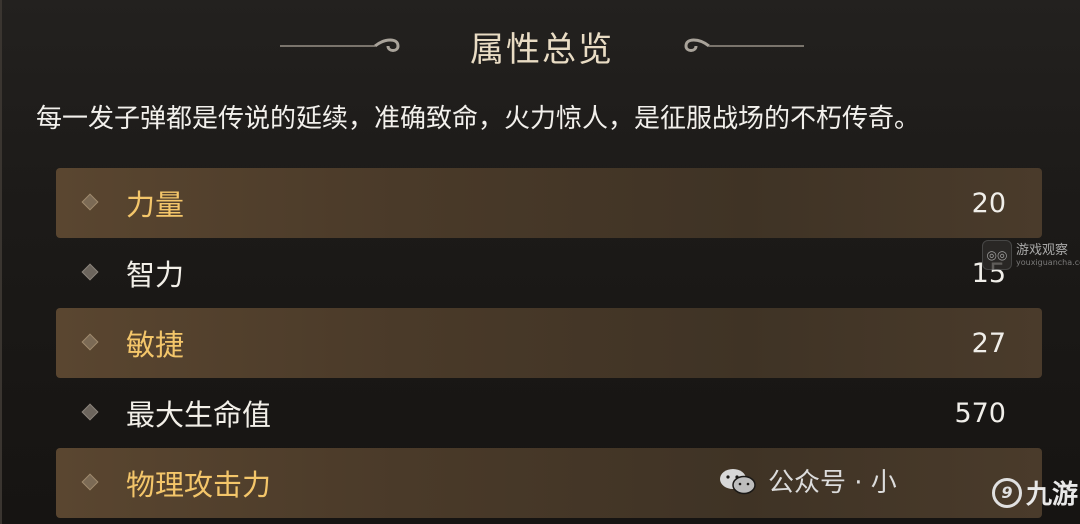 The image size is (1080, 524). What do you see at coordinates (744, 45) in the screenshot?
I see `right-ornament-icon` at bounding box center [744, 45].